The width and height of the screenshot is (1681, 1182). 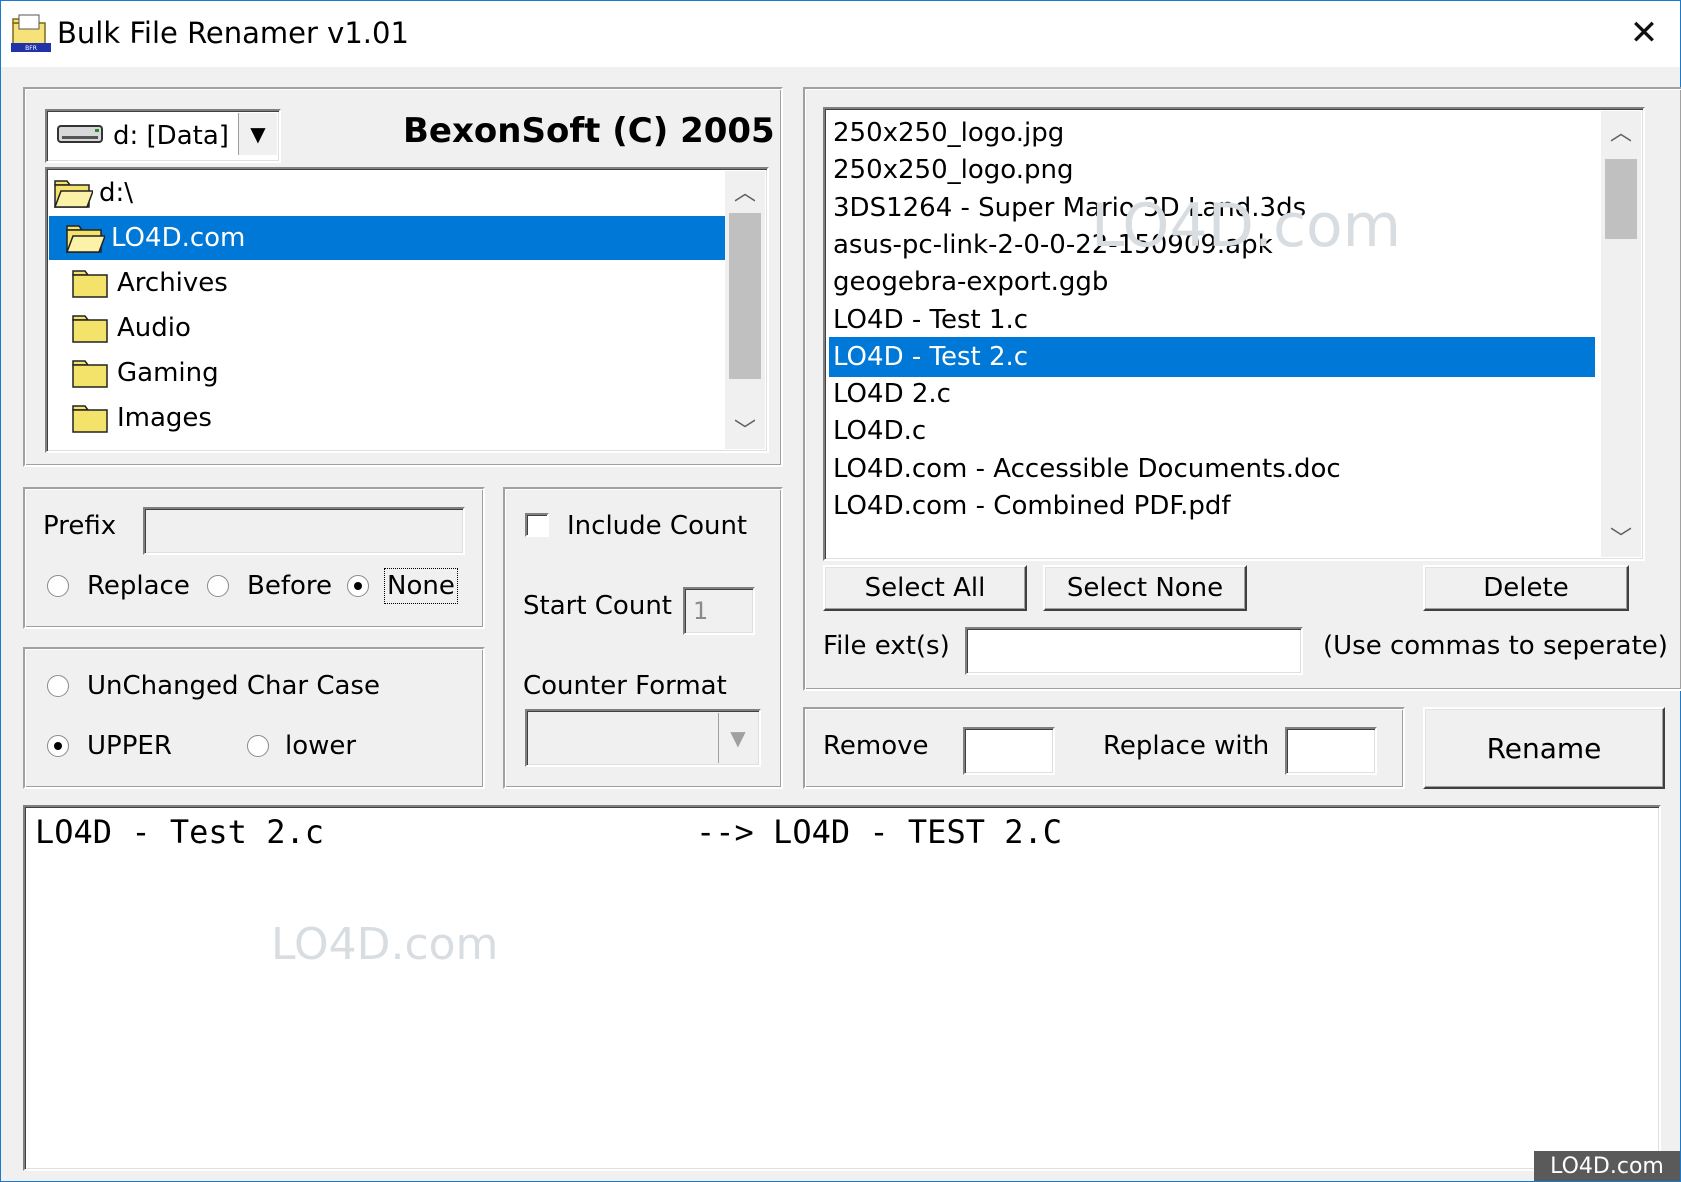 I want to click on prefix-none-label: None, so click(x=421, y=586).